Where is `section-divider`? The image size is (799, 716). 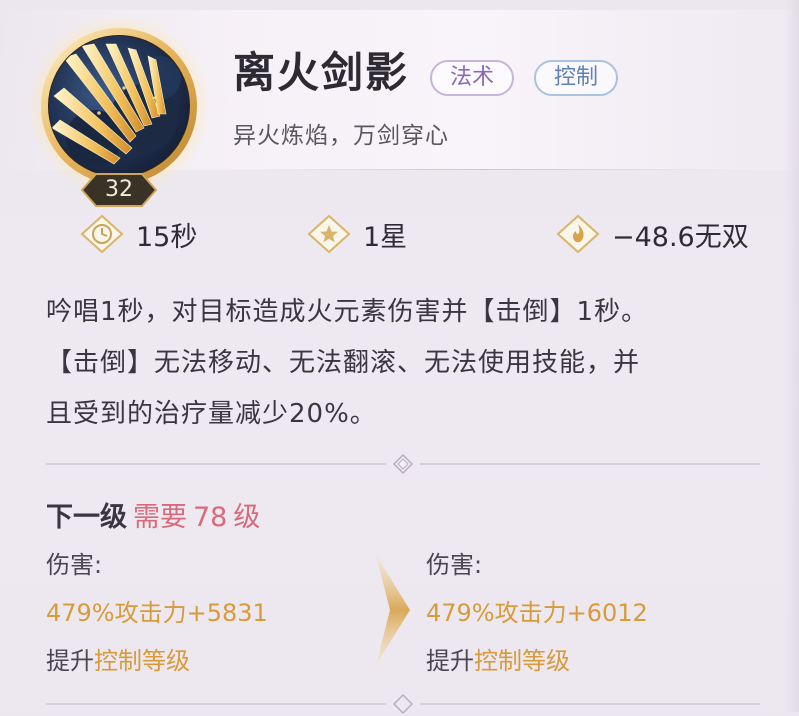
section-divider is located at coordinates (403, 464).